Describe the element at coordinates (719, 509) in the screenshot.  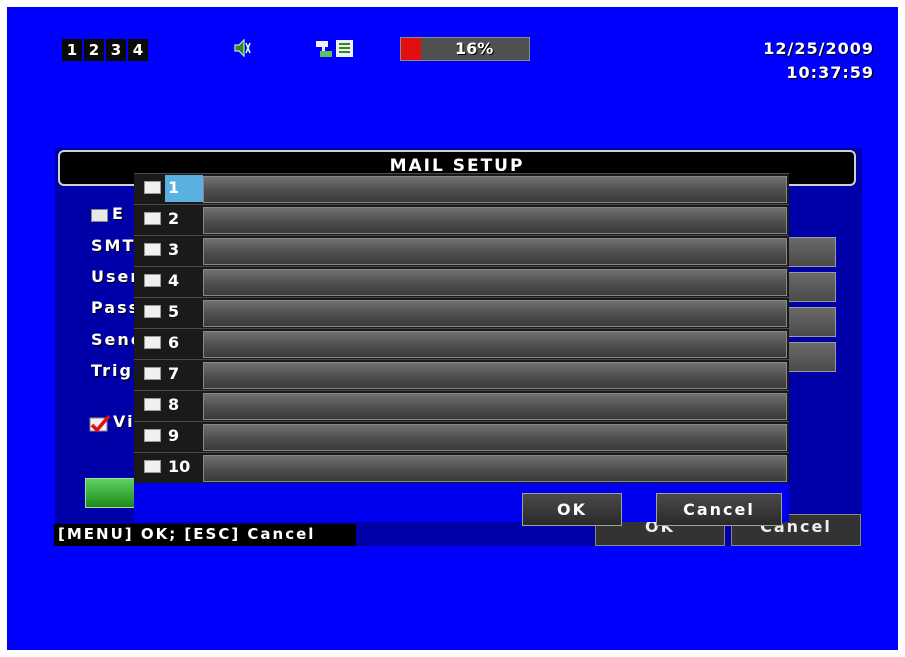
I see `popup-cancel-button: Cancel` at that location.